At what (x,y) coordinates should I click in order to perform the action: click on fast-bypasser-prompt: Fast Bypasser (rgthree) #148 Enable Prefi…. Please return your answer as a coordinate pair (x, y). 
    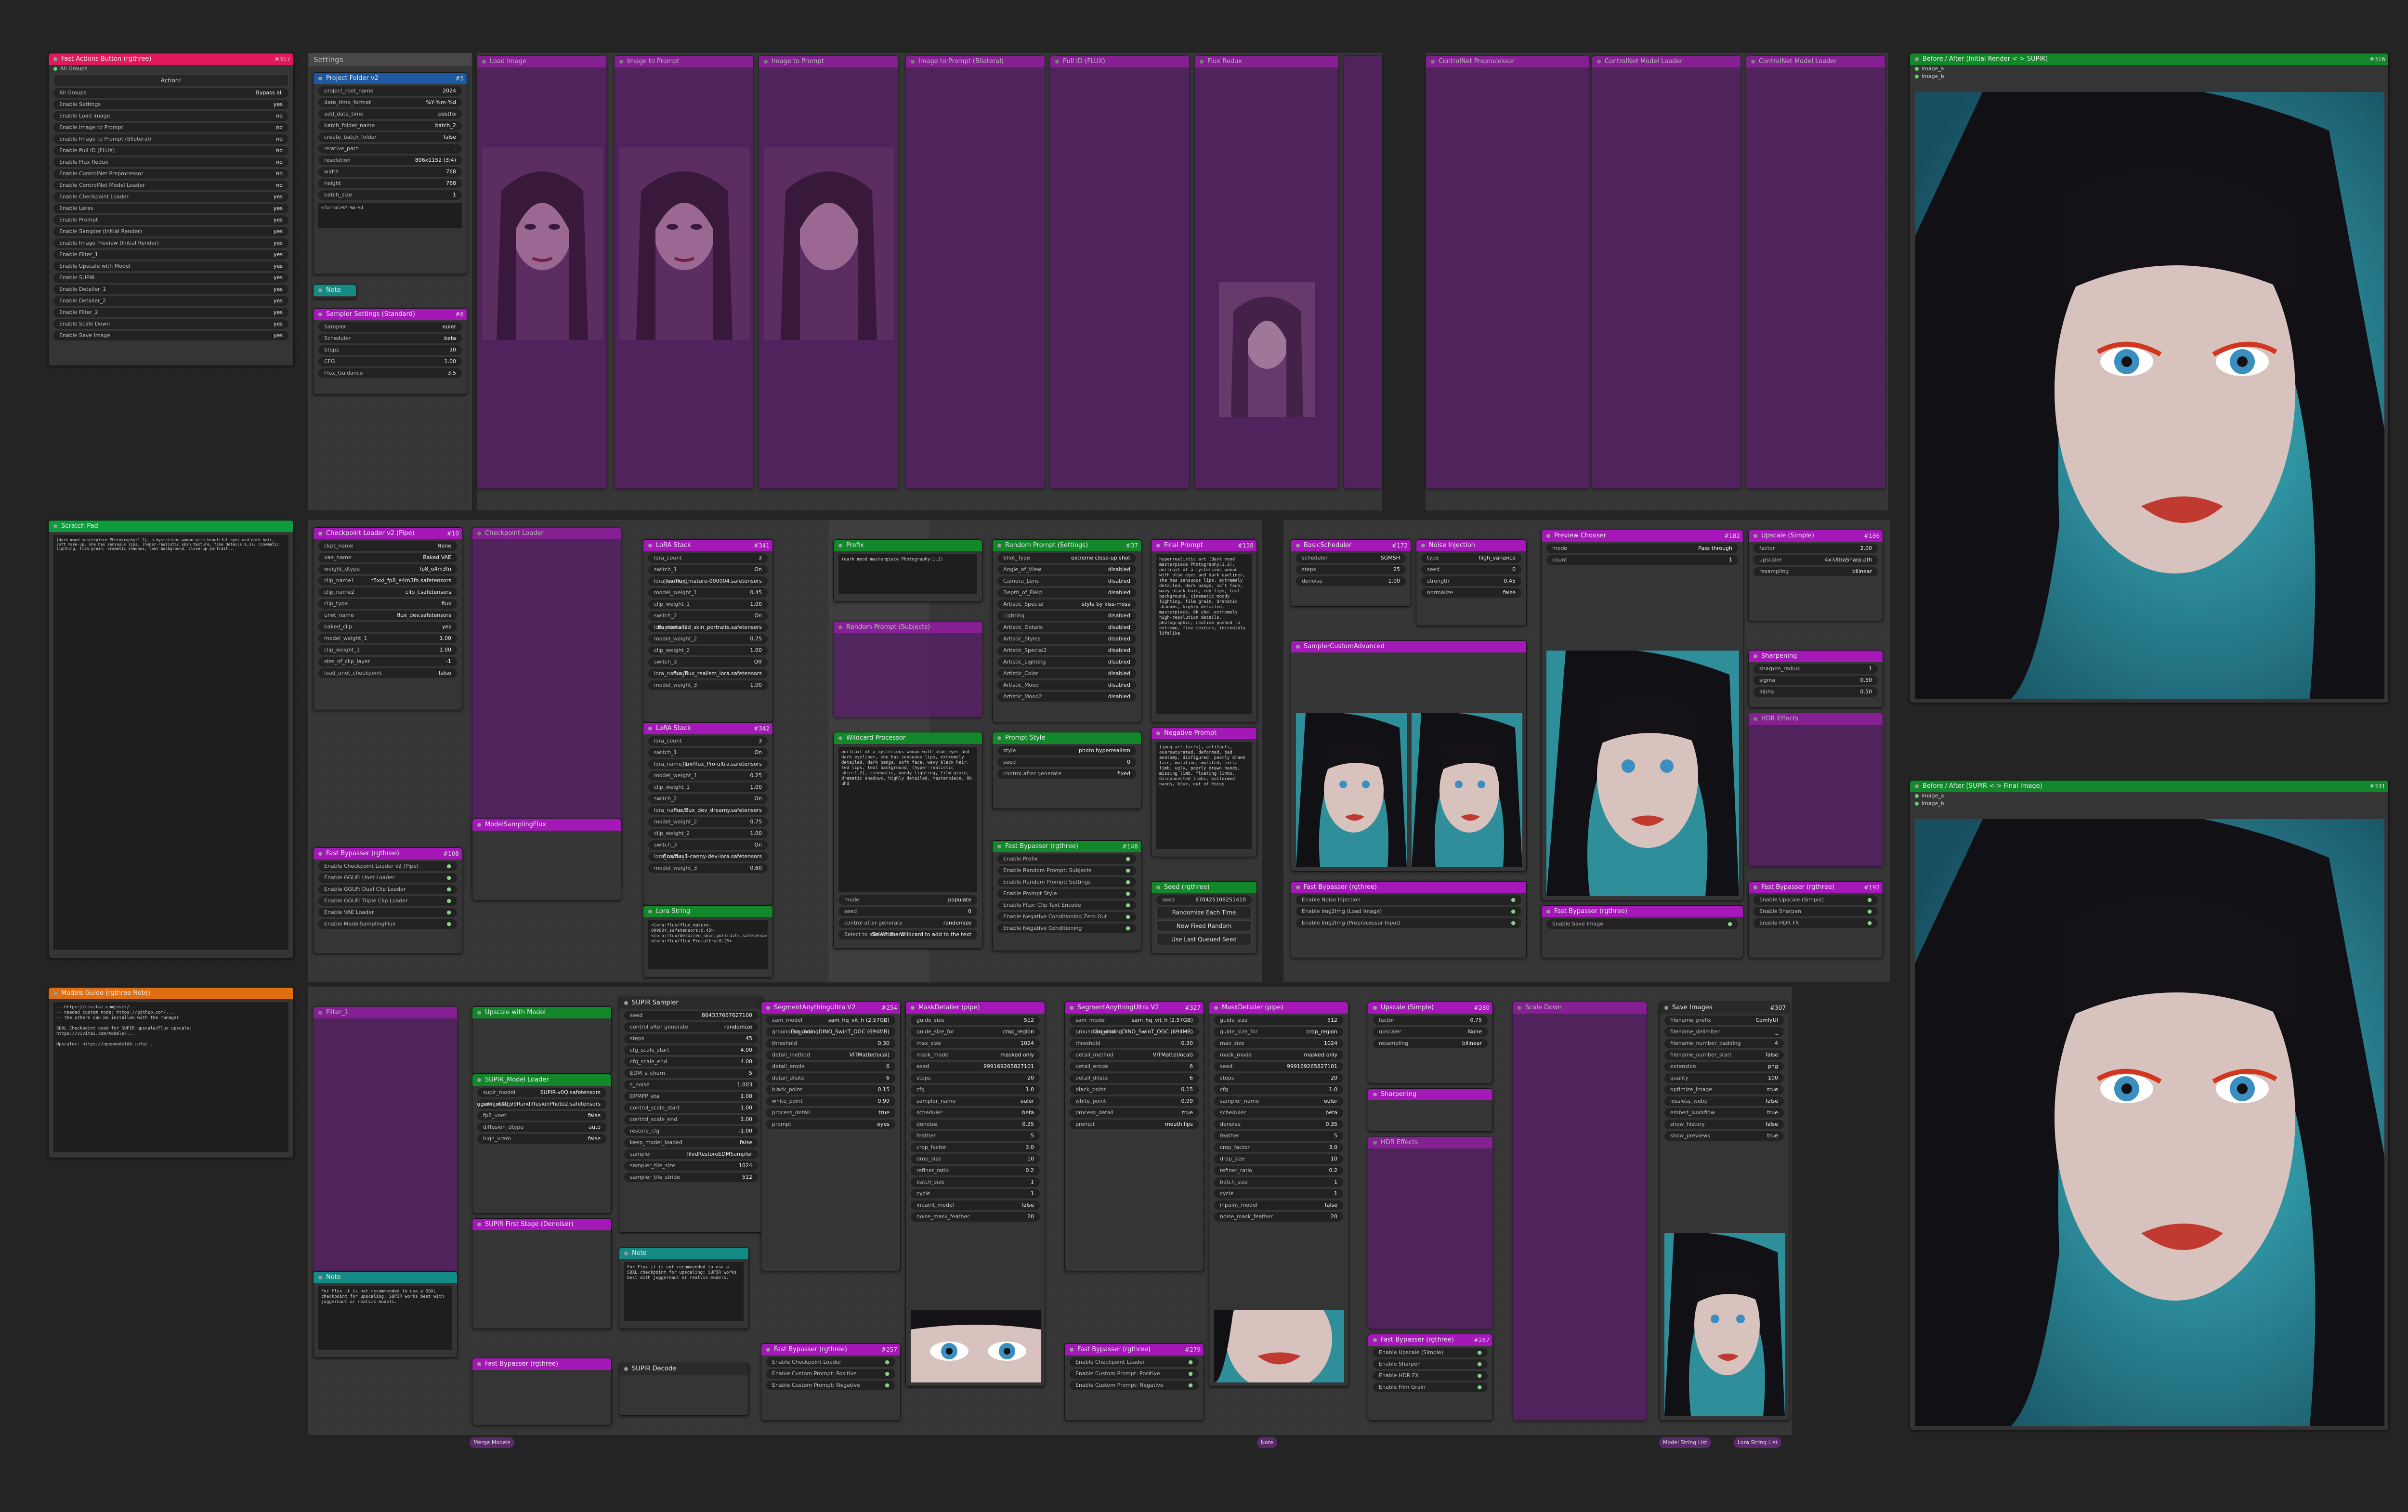
    Looking at the image, I should click on (1066, 895).